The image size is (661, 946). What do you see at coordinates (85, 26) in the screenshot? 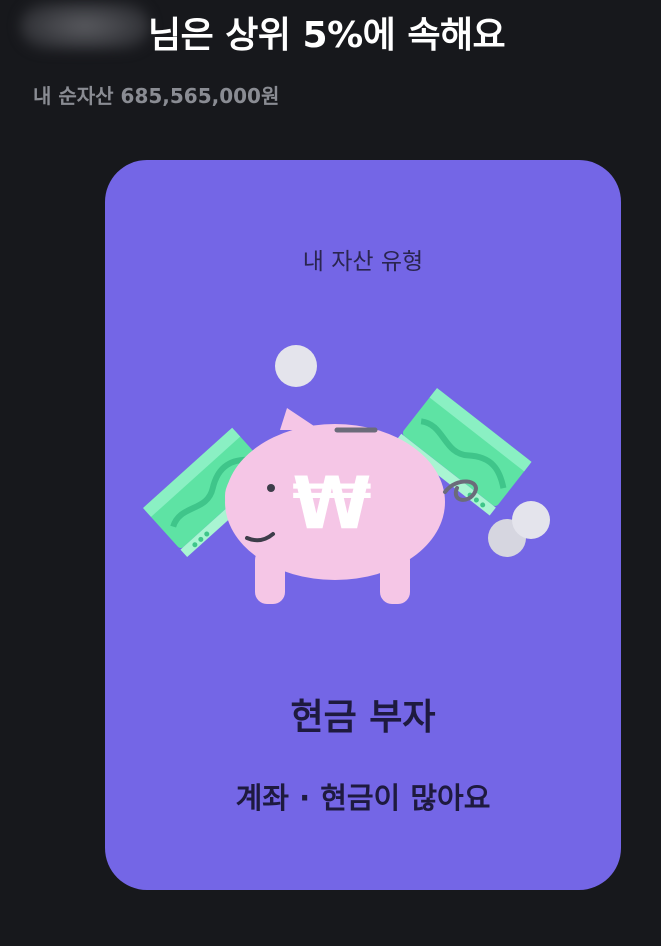
I see `redacted-username` at bounding box center [85, 26].